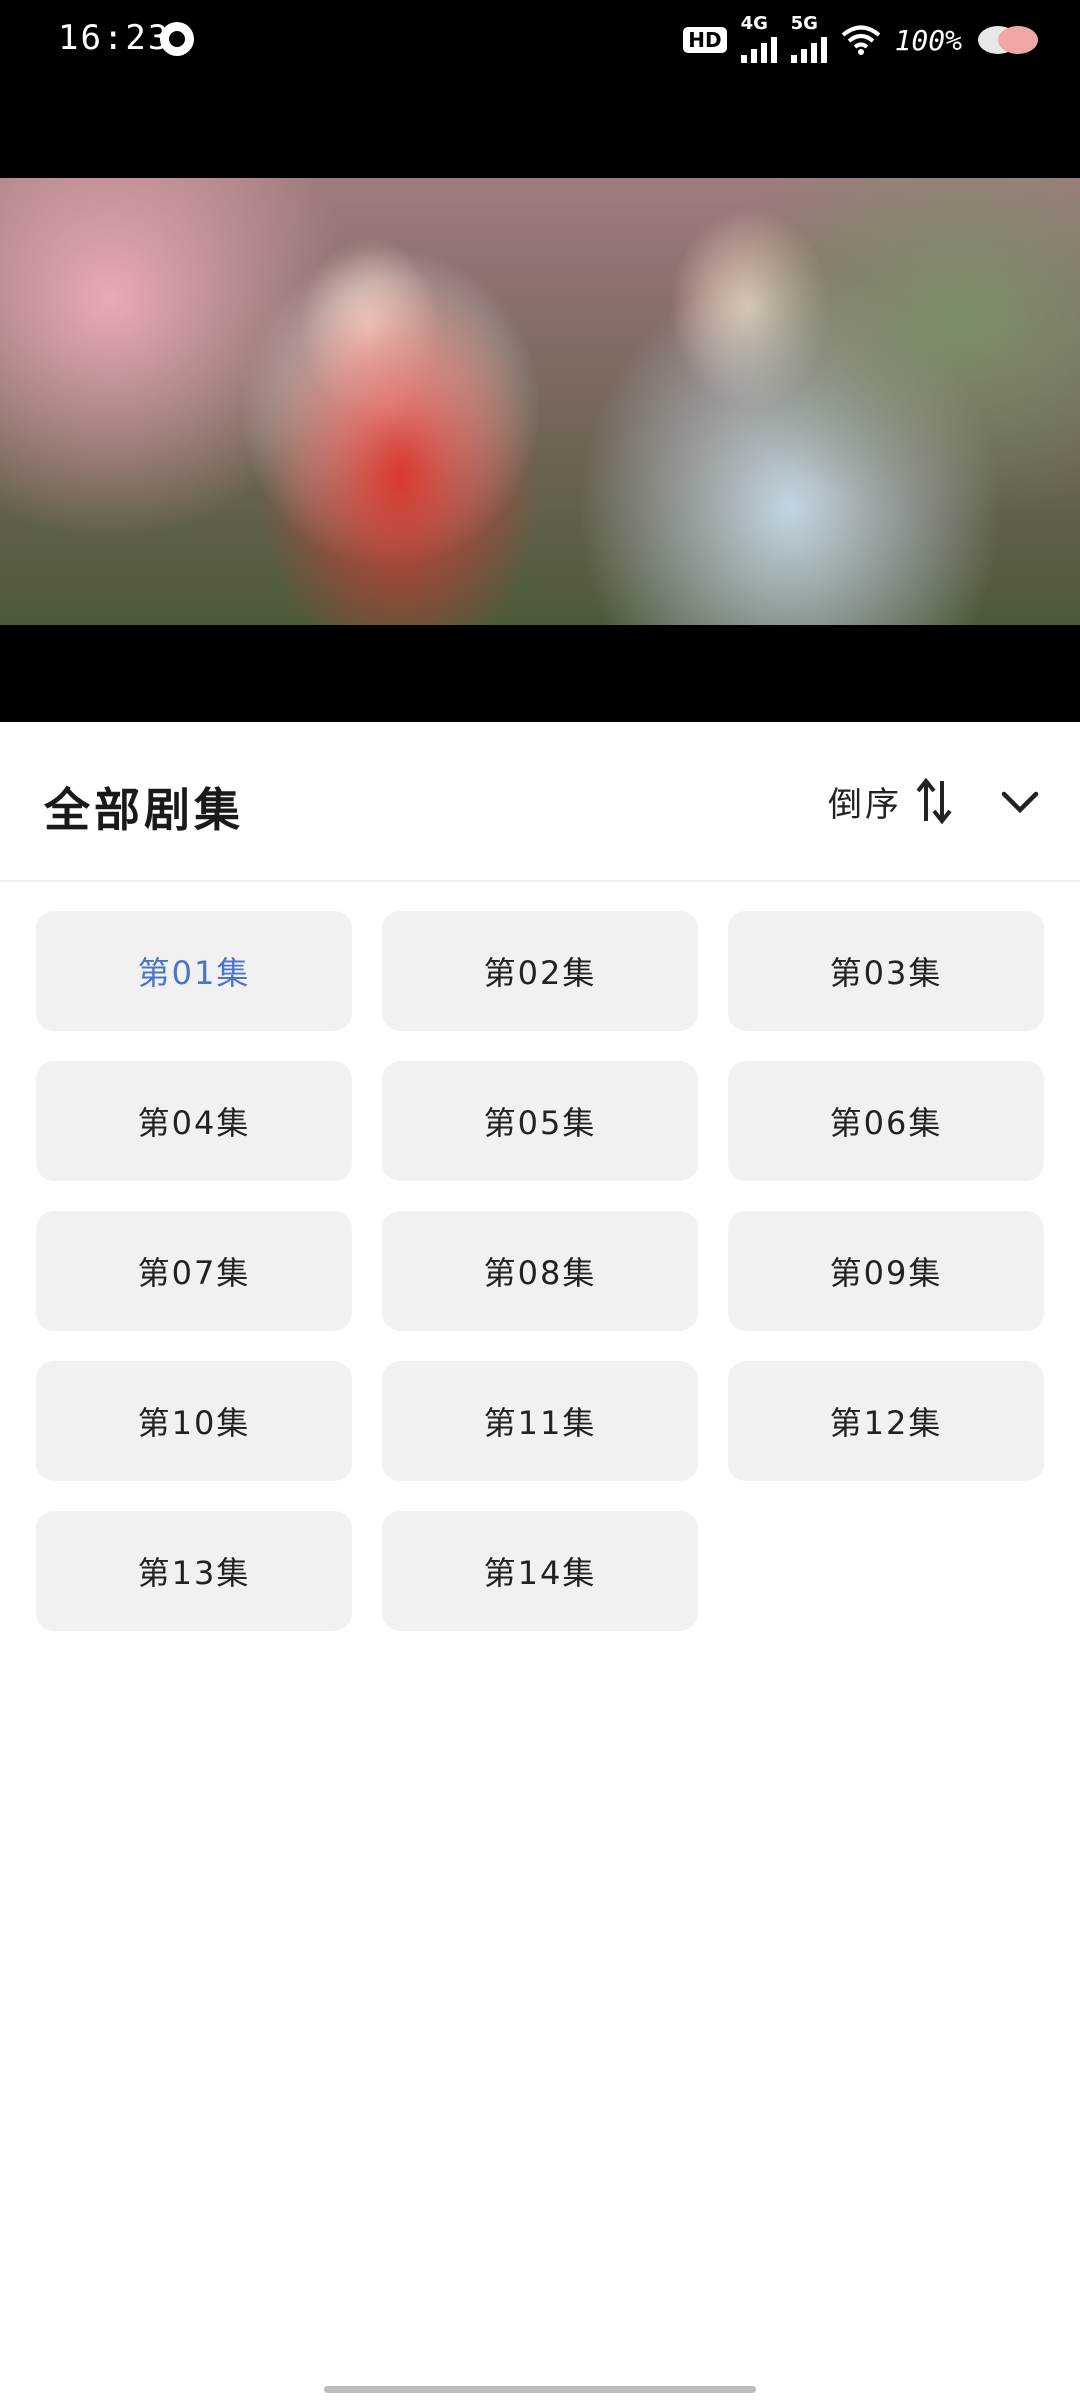 The height and width of the screenshot is (2400, 1080). Describe the element at coordinates (194, 1571) in the screenshot. I see `episode-button: 第13集` at that location.